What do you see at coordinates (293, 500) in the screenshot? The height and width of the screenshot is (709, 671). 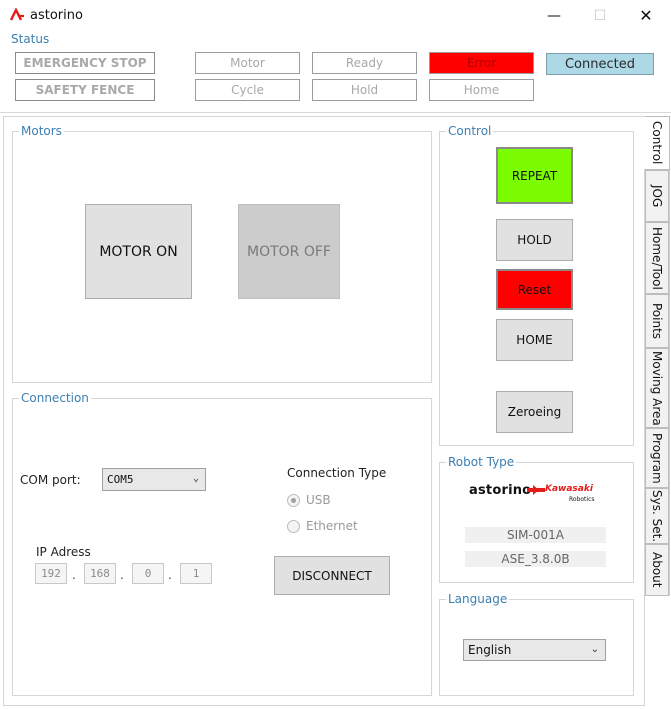 I see `radio-selected-icon` at bounding box center [293, 500].